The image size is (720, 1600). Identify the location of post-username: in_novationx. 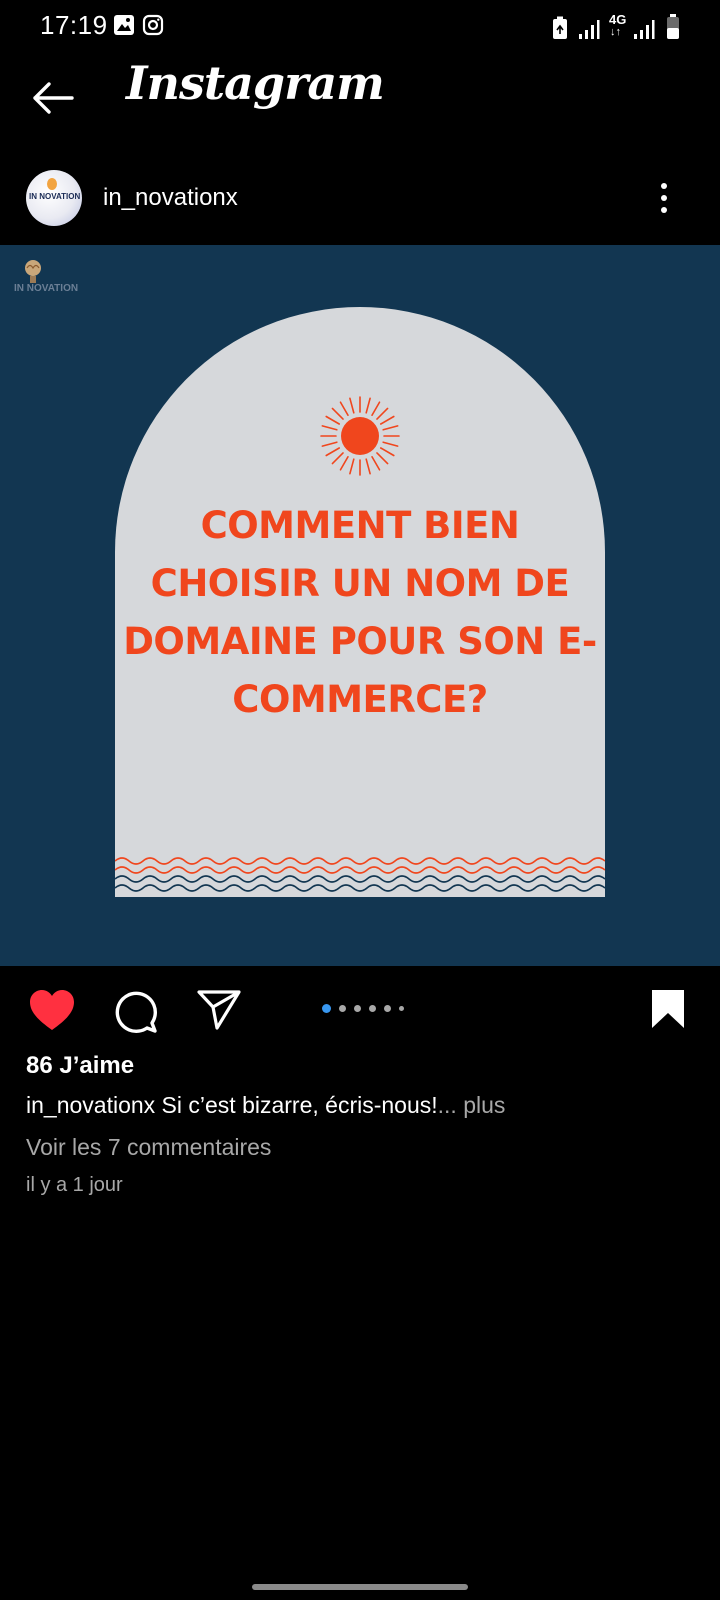
(170, 198).